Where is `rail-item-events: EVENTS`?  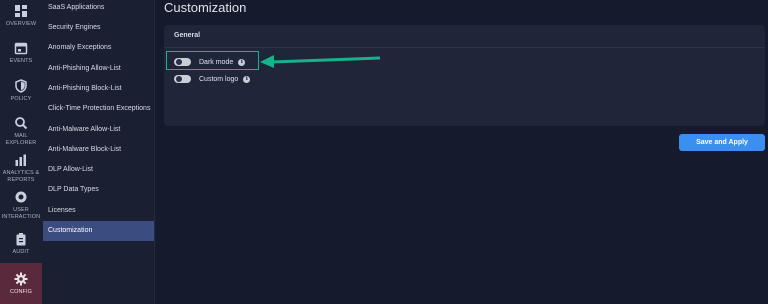 rail-item-events: EVENTS is located at coordinates (21, 53).